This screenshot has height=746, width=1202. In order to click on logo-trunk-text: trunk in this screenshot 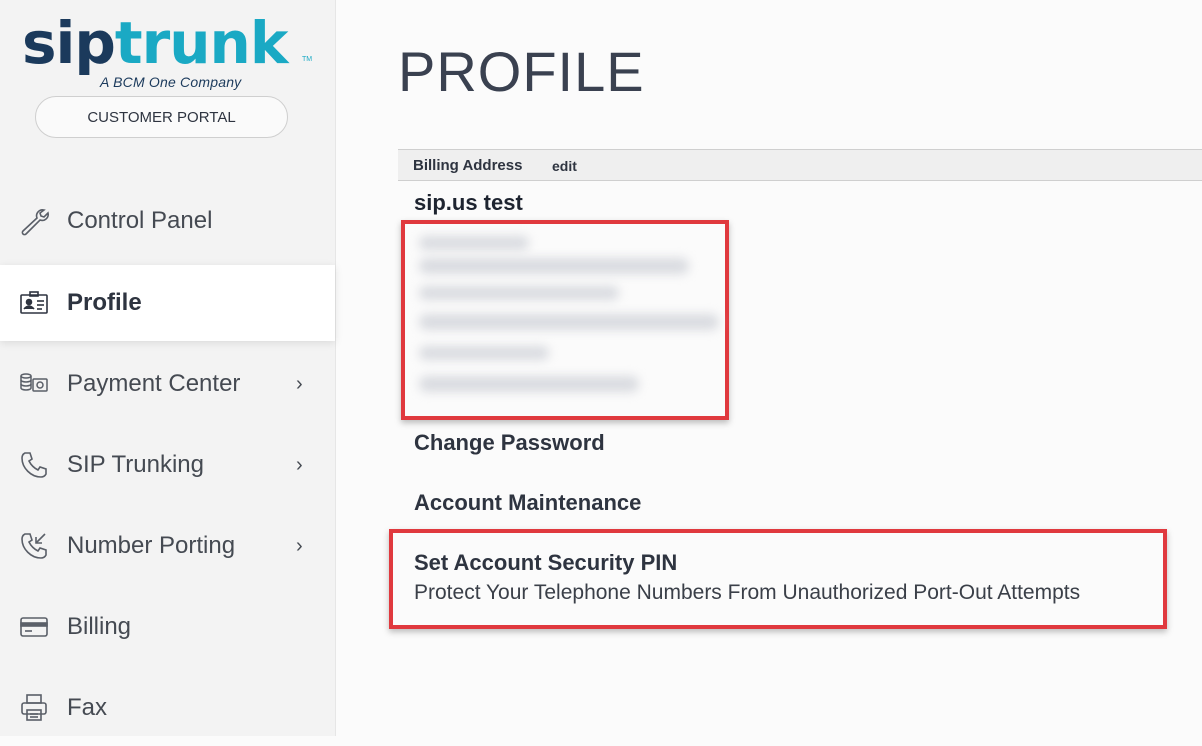, I will do `click(201, 43)`.